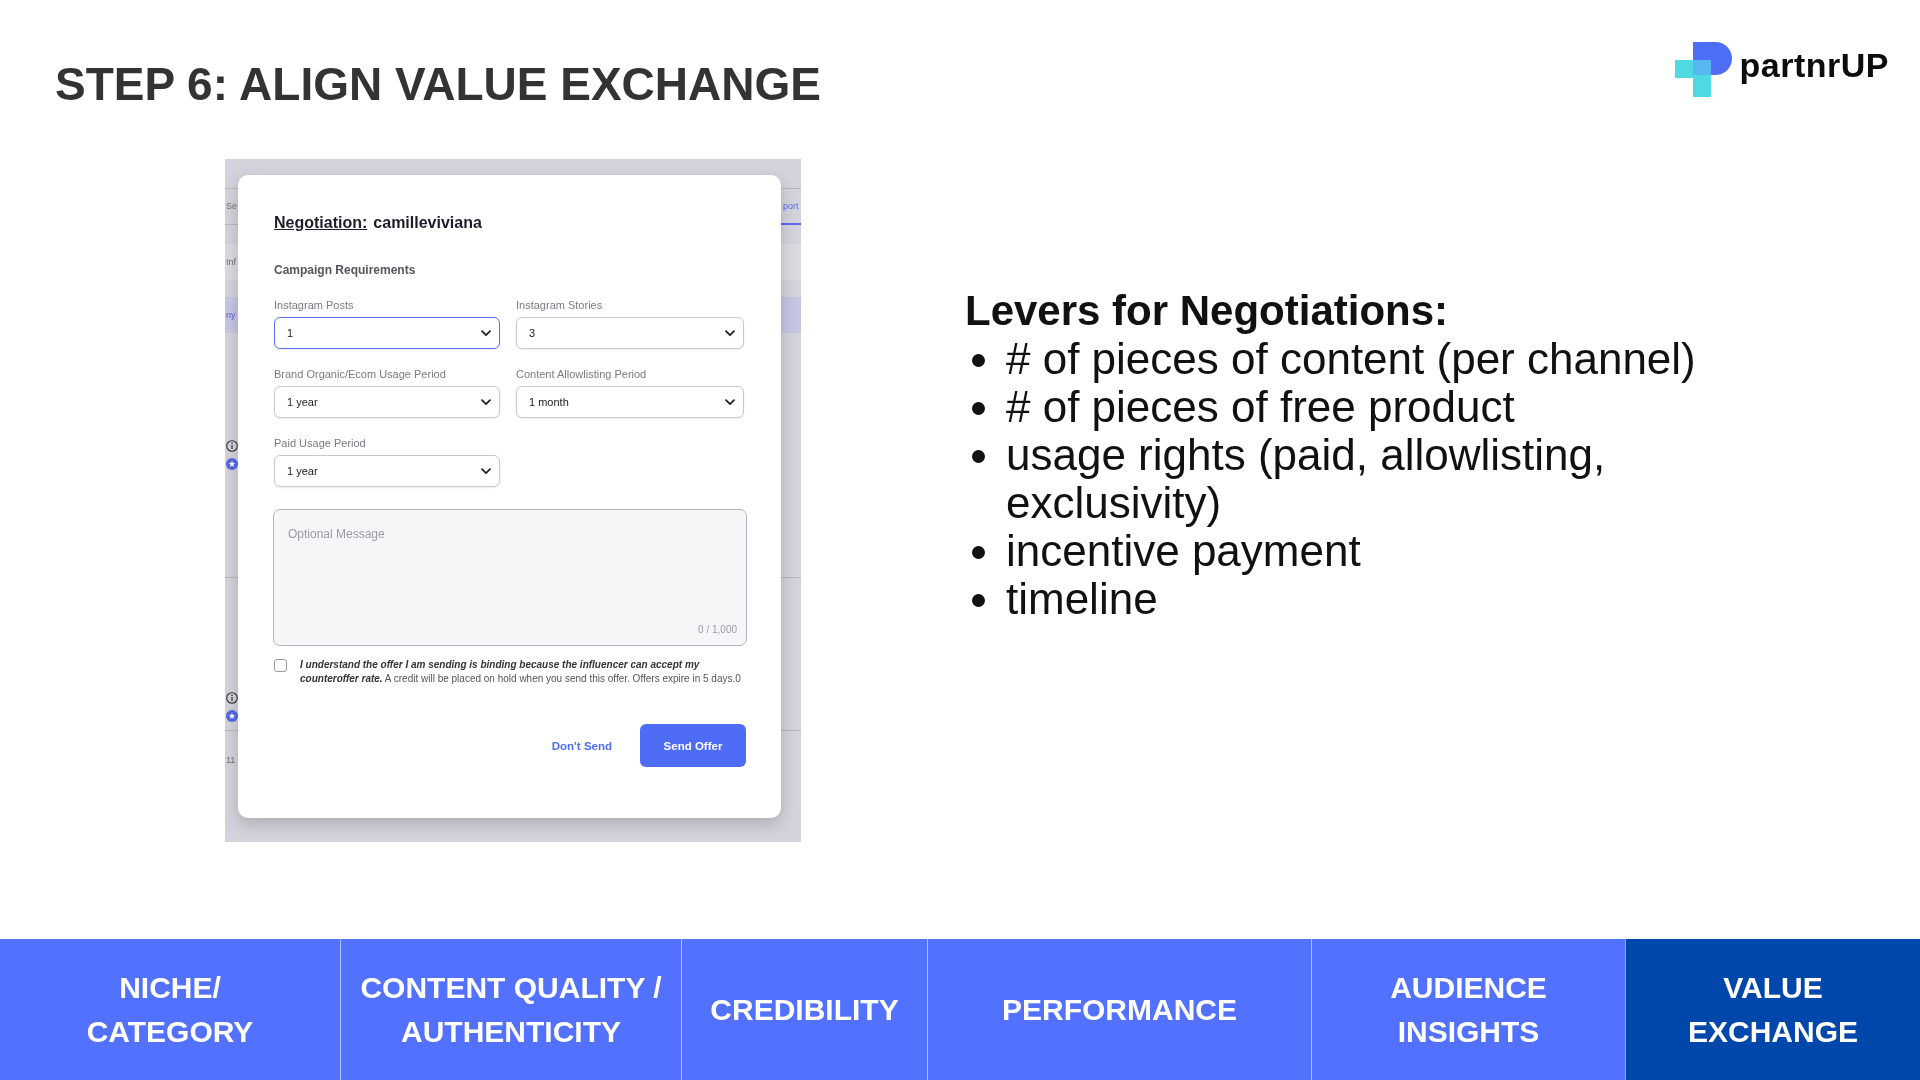 The image size is (1920, 1080). Describe the element at coordinates (630, 402) in the screenshot. I see `dropdown: 1 month` at that location.